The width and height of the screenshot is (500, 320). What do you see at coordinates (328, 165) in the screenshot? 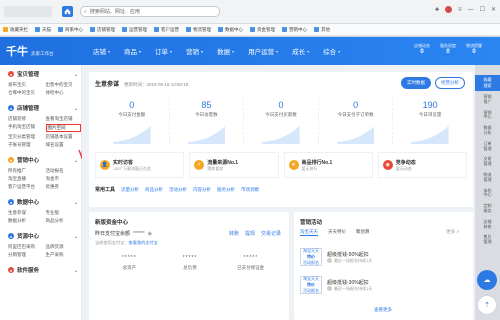
I see `notice-item: ★ 商品排行No.1 暂无排行` at bounding box center [328, 165].